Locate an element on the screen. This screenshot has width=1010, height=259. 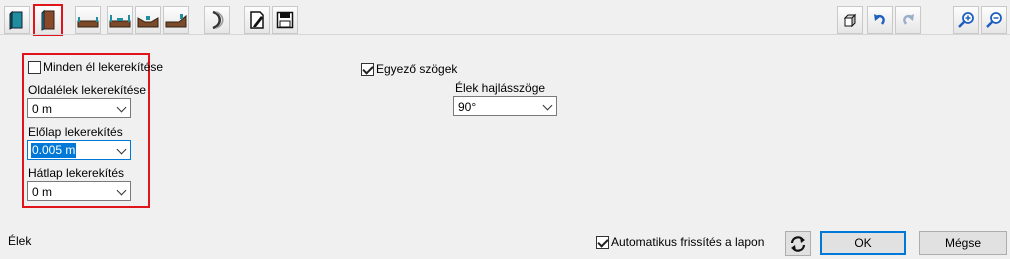
edge-angle-select: 90° is located at coordinates (505, 106).